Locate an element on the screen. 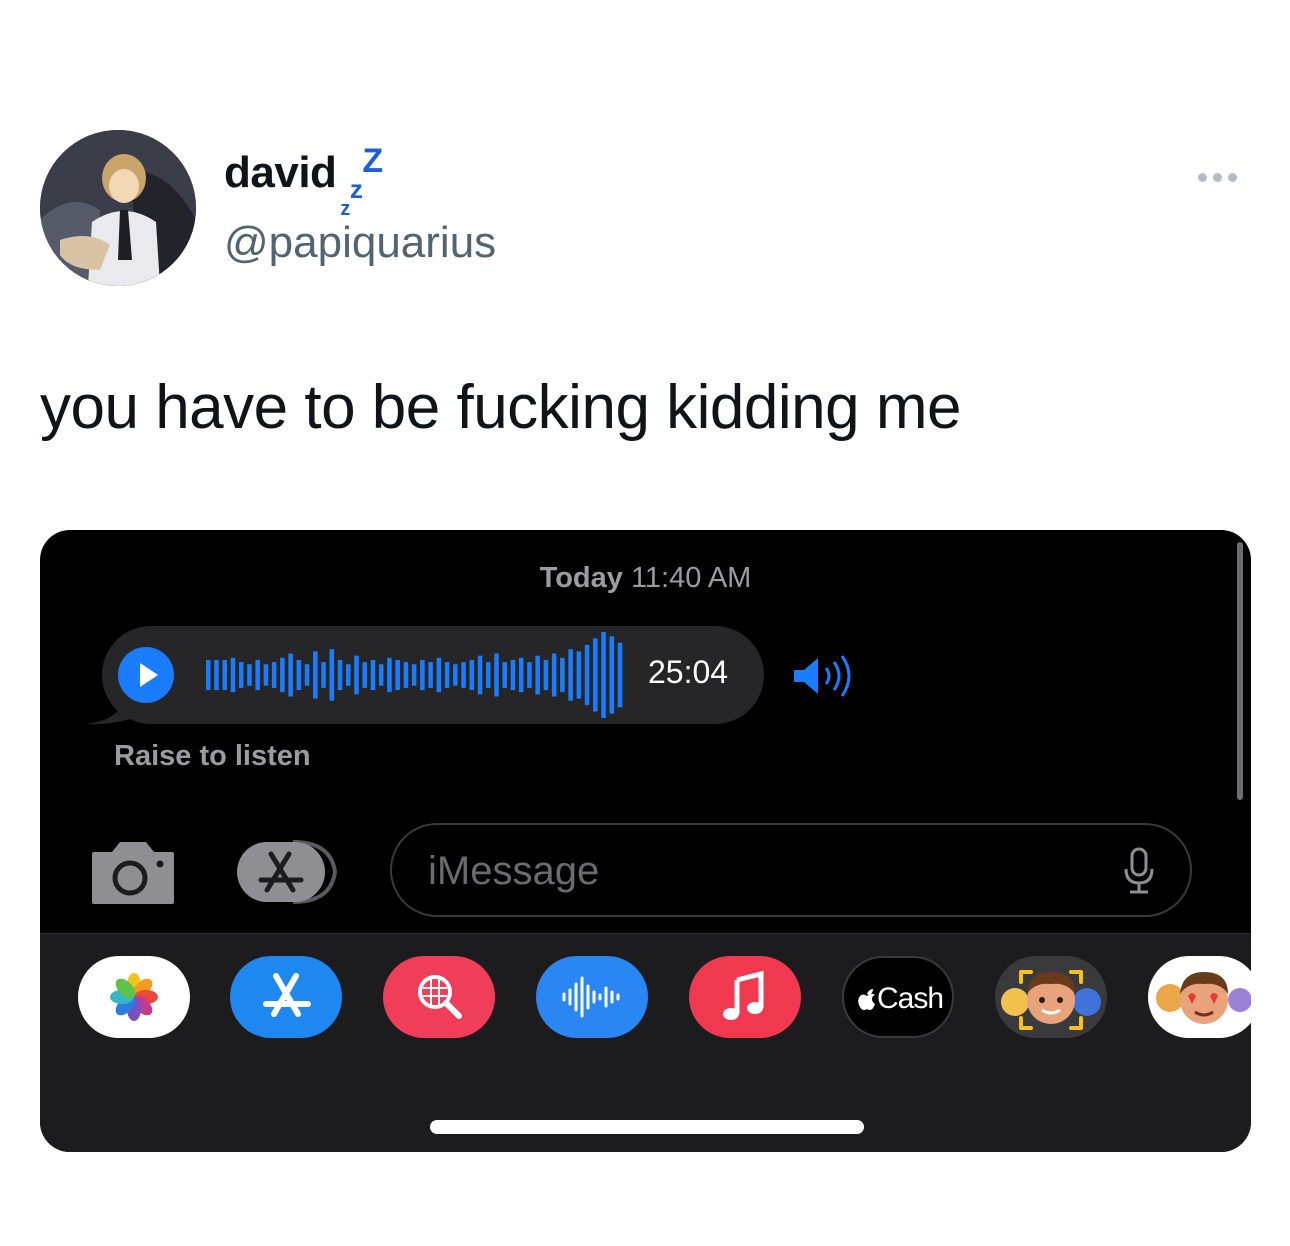 This screenshot has width=1290, height=1246. speaker-icon is located at coordinates (825, 676).